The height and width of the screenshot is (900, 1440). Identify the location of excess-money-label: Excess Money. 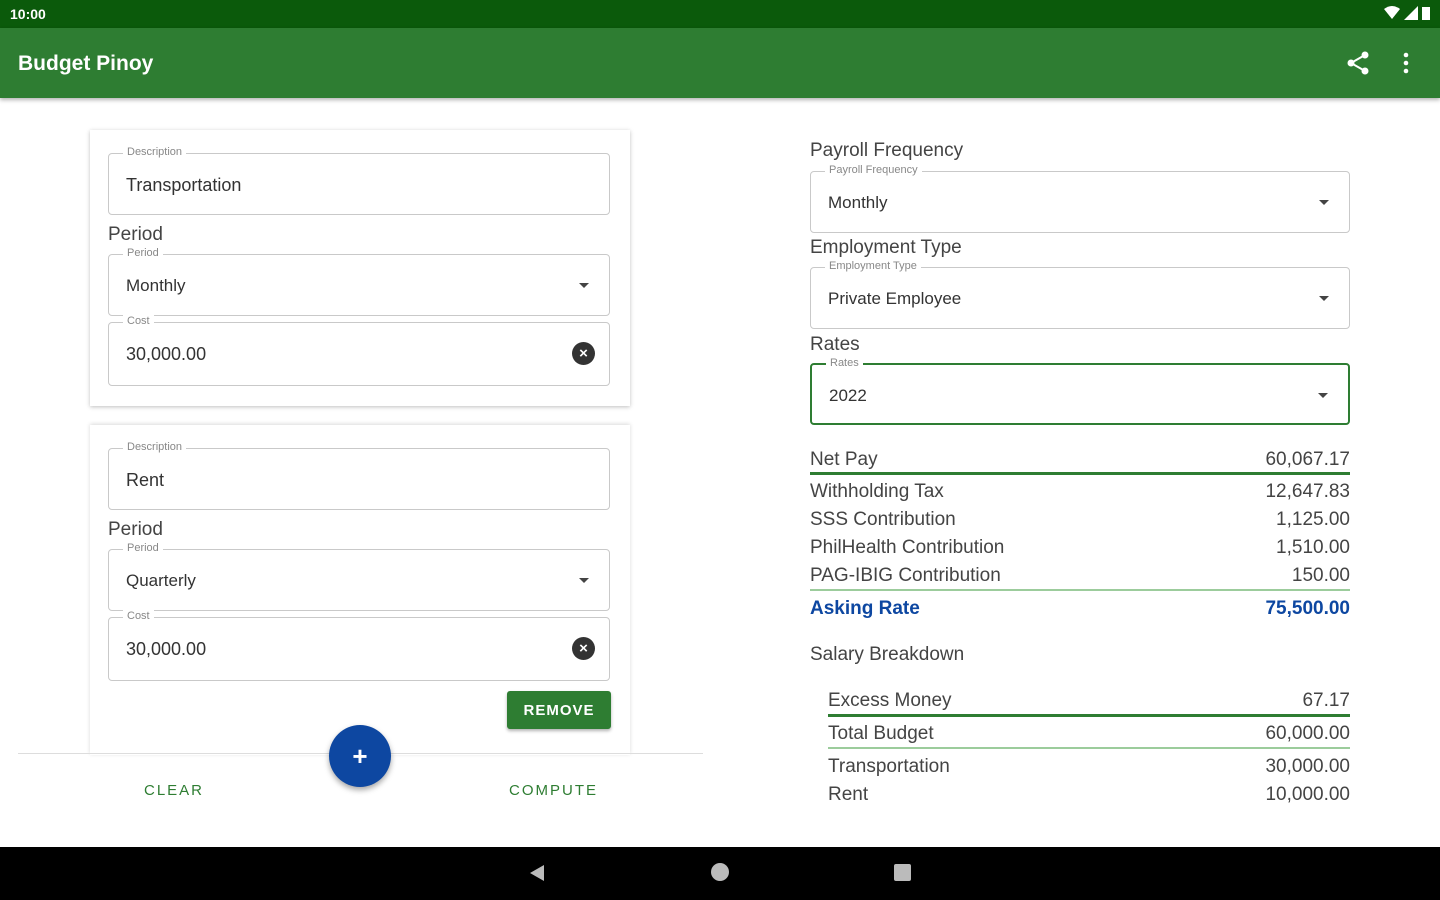
(890, 700).